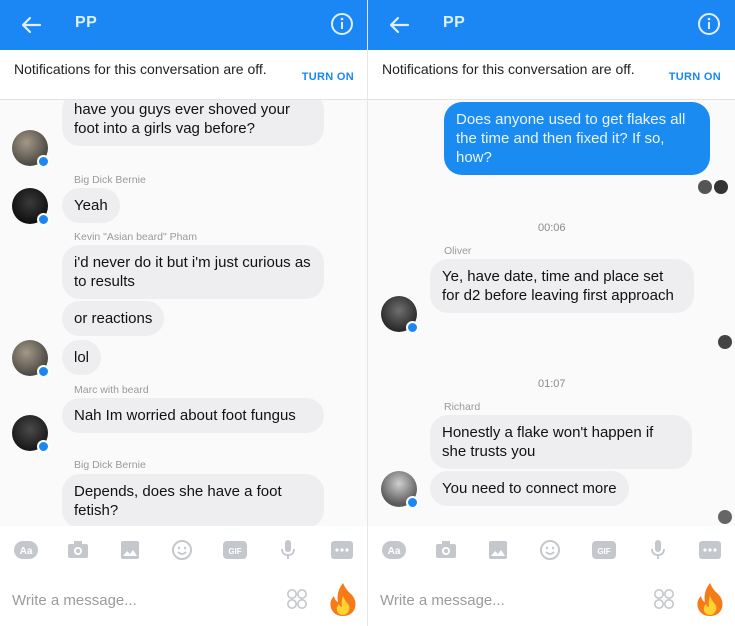 The image size is (735, 626). Describe the element at coordinates (193, 415) in the screenshot. I see `message-bubble: Nah Im worried about foot fungus` at that location.